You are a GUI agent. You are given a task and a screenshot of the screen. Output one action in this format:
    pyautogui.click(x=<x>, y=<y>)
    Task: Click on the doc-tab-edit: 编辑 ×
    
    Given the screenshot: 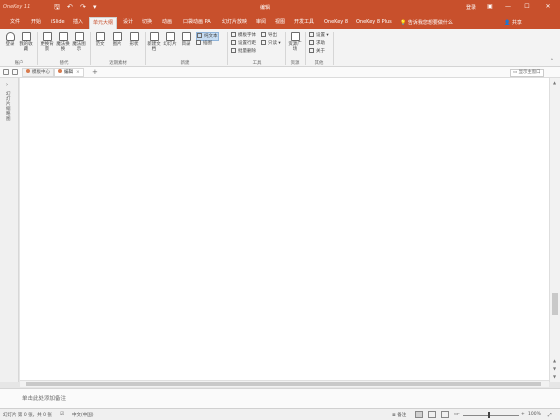 What is the action you would take?
    pyautogui.click(x=69, y=72)
    